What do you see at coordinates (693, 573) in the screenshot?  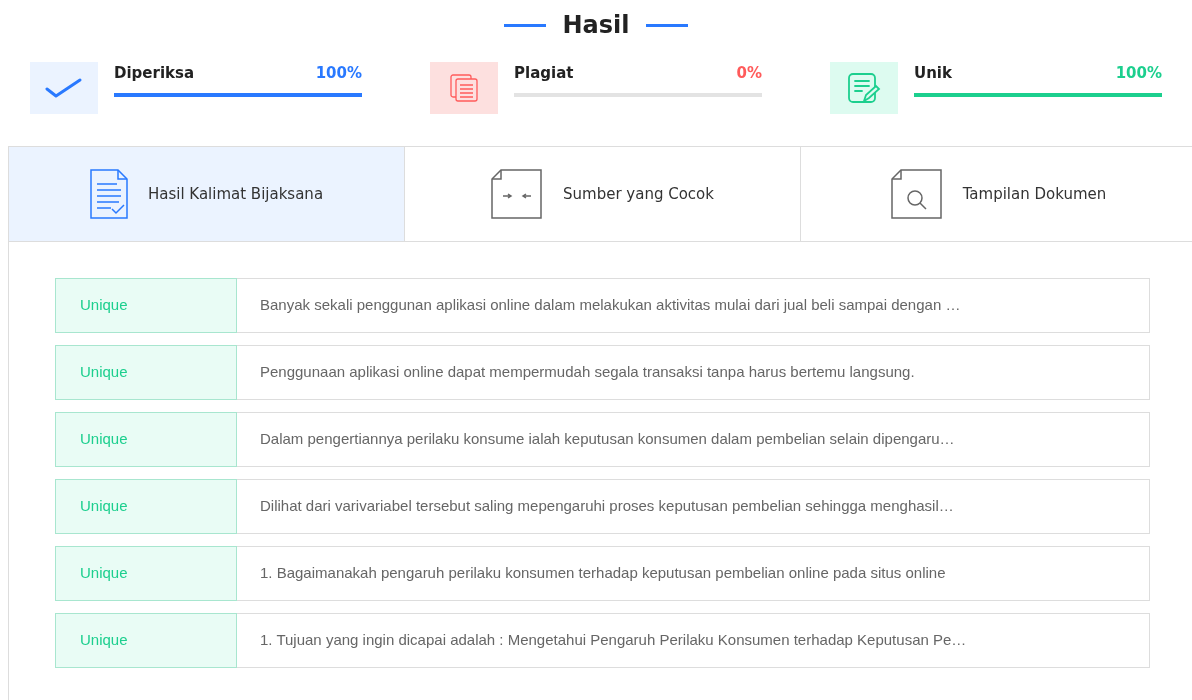 I see `sentence-text: 1. Bagaimanakah pengaruh perilaku konsumen terhadap keputusan pembelian online pada situs online` at bounding box center [693, 573].